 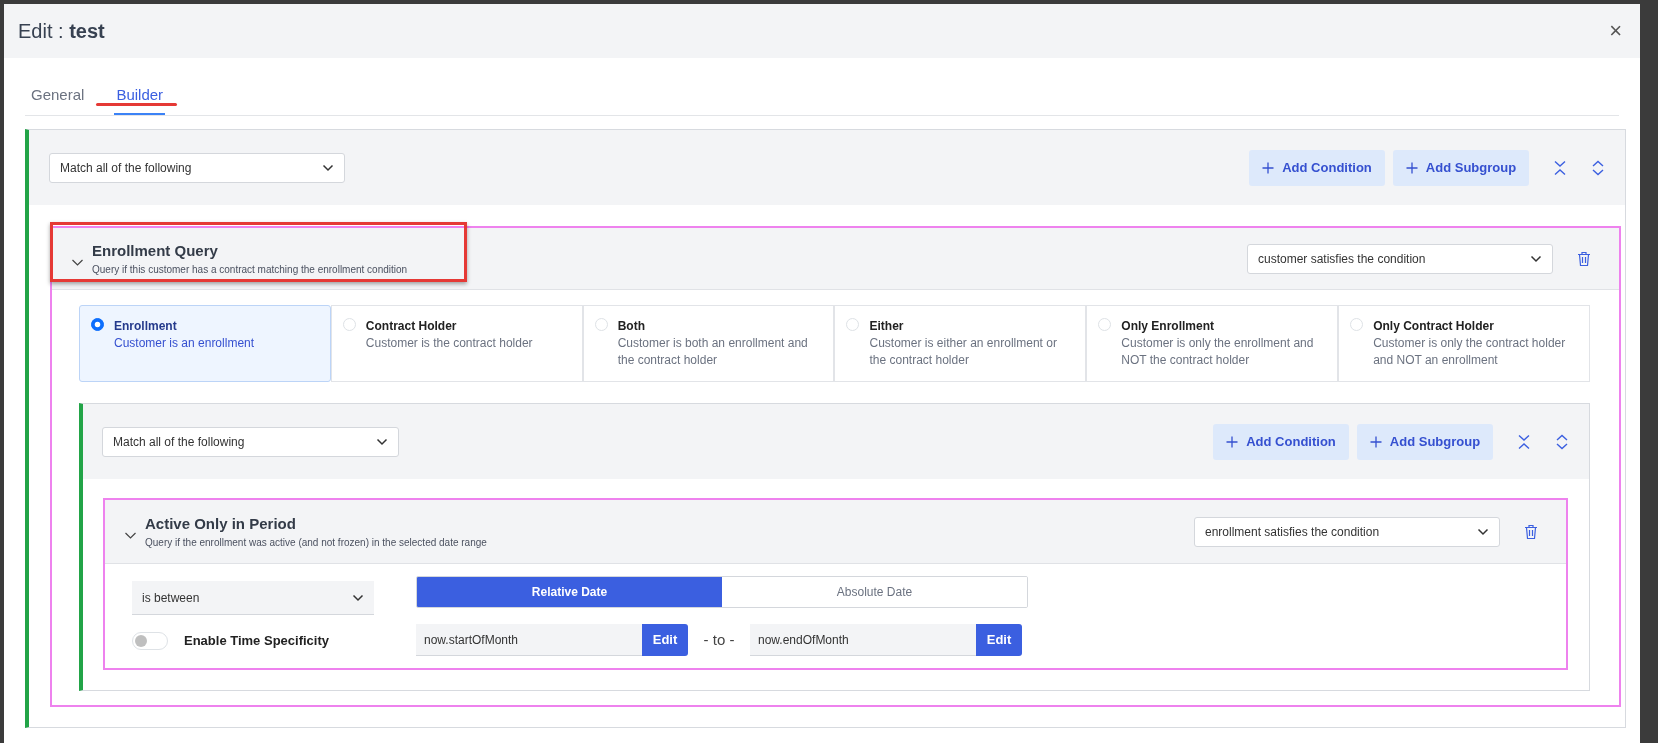 I want to click on option-card: Contract Holder Customer is the contract holder, so click(x=456, y=343).